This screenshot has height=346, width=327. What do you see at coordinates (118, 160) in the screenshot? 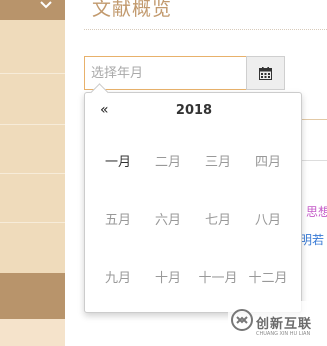
I see `month-cell: 一月` at bounding box center [118, 160].